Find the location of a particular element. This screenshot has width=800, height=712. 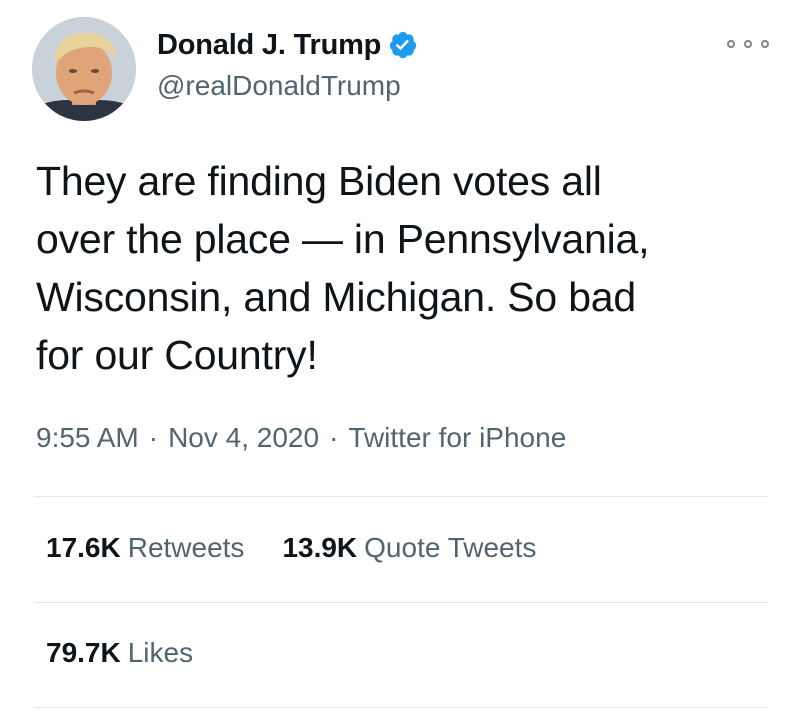

retweets-count: 17.6K is located at coordinates (83, 547).